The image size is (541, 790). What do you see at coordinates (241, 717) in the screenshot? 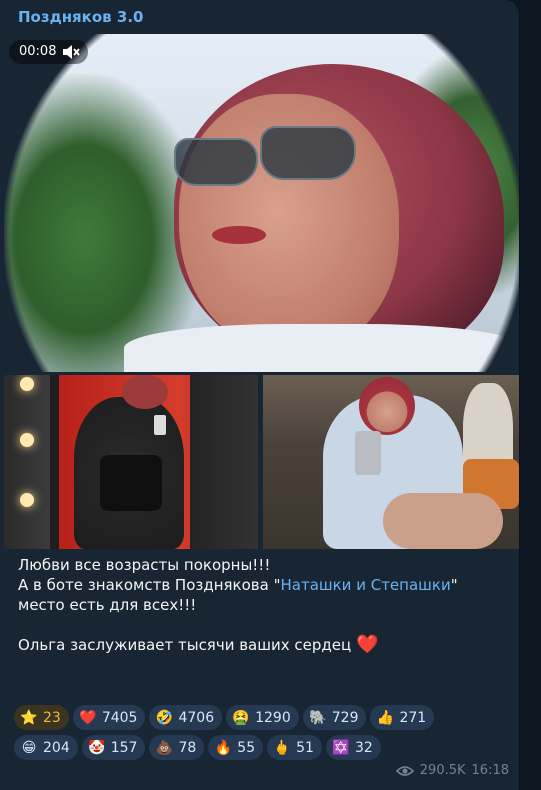
I see `vomit-icon: 🤮` at bounding box center [241, 717].